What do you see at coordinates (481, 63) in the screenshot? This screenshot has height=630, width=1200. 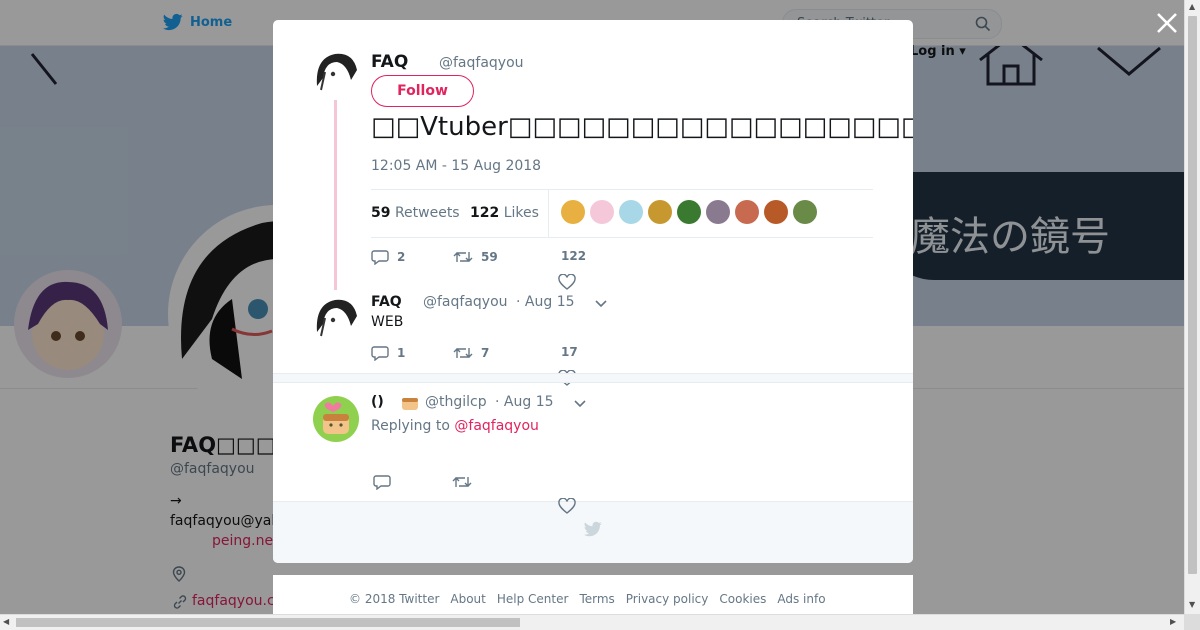 I see `tweet-author-handle: @faqfaqyou` at bounding box center [481, 63].